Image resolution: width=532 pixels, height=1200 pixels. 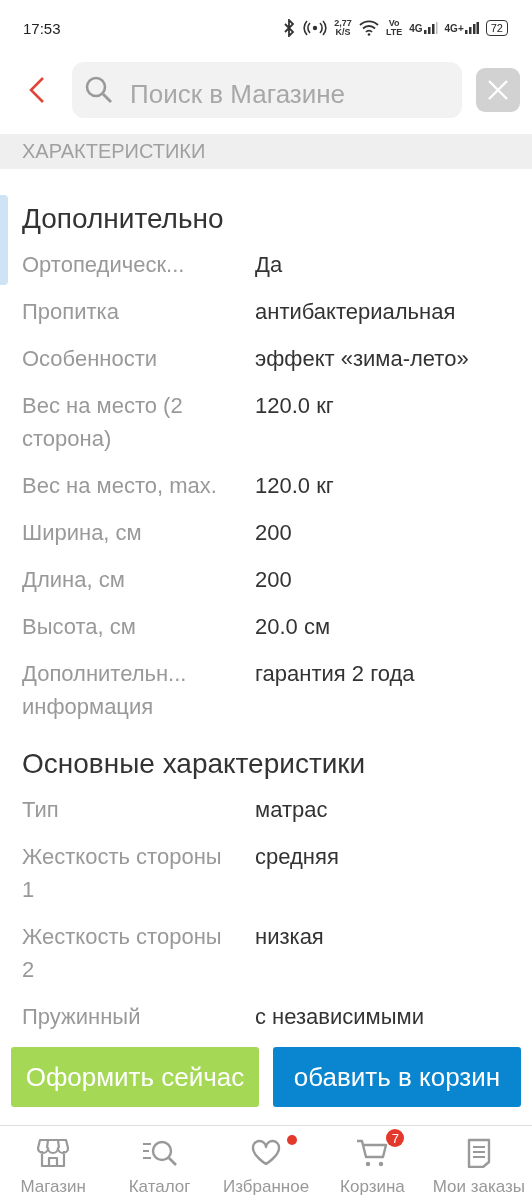 What do you see at coordinates (123, 219) in the screenshot?
I see `group-title: Дополнительно` at bounding box center [123, 219].